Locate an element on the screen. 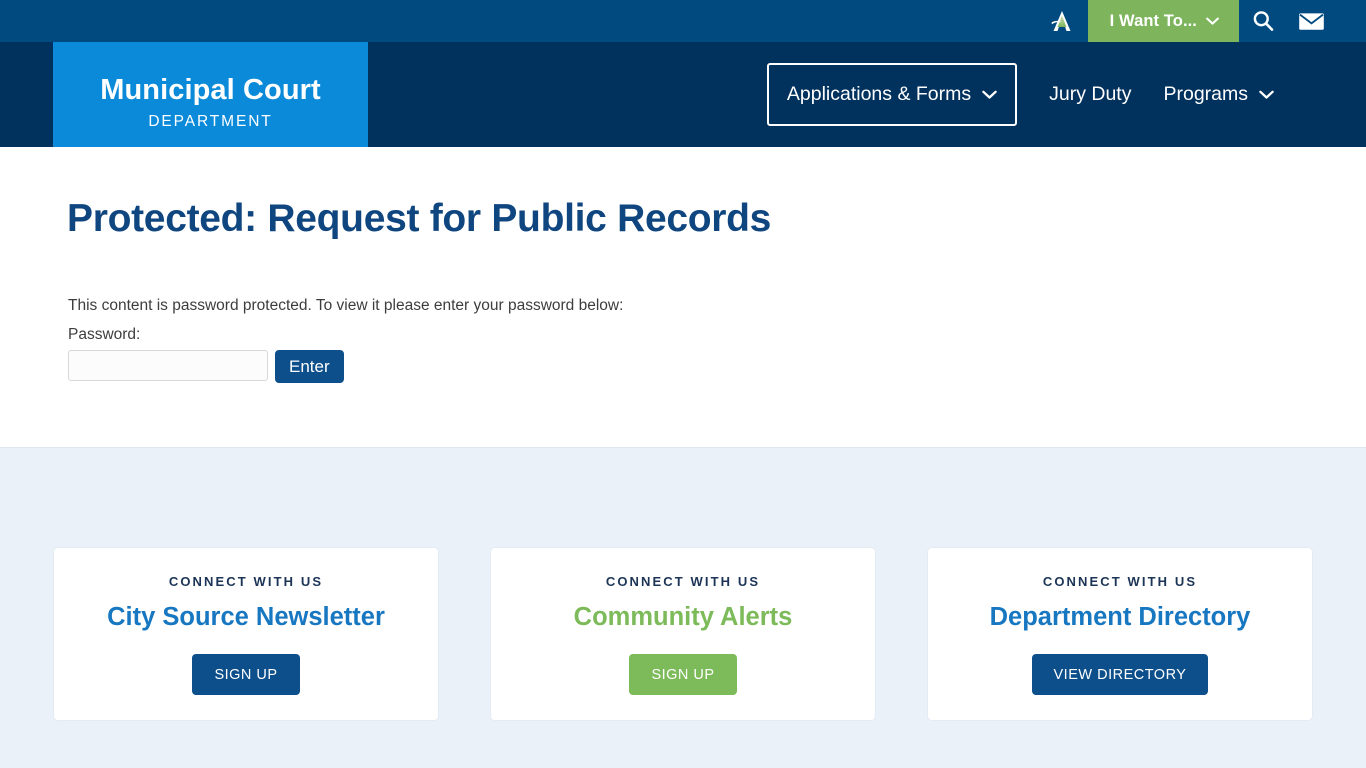  password-input is located at coordinates (168, 365).